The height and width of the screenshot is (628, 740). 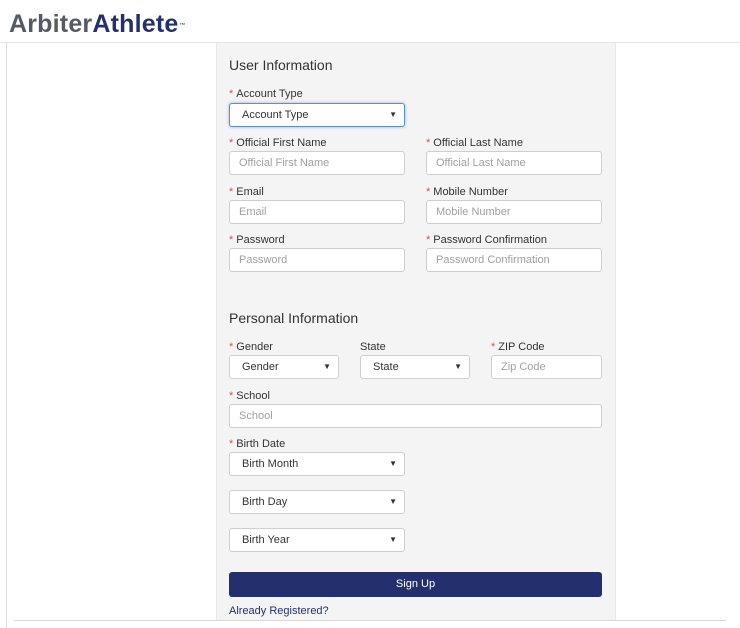 I want to click on first-name-field, so click(x=317, y=163).